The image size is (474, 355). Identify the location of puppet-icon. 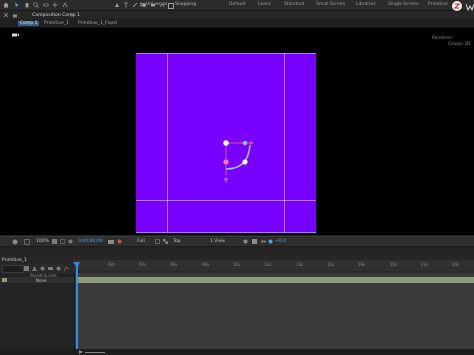
(141, 5).